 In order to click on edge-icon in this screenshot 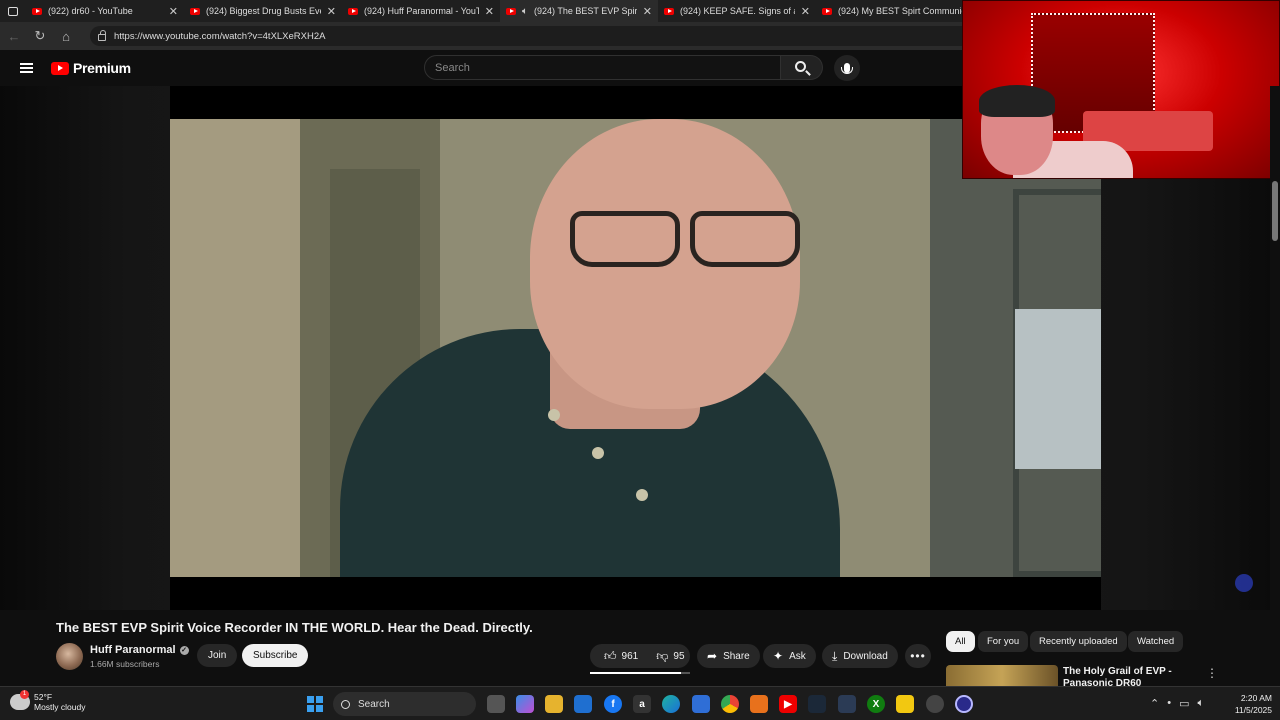, I will do `click(671, 704)`.